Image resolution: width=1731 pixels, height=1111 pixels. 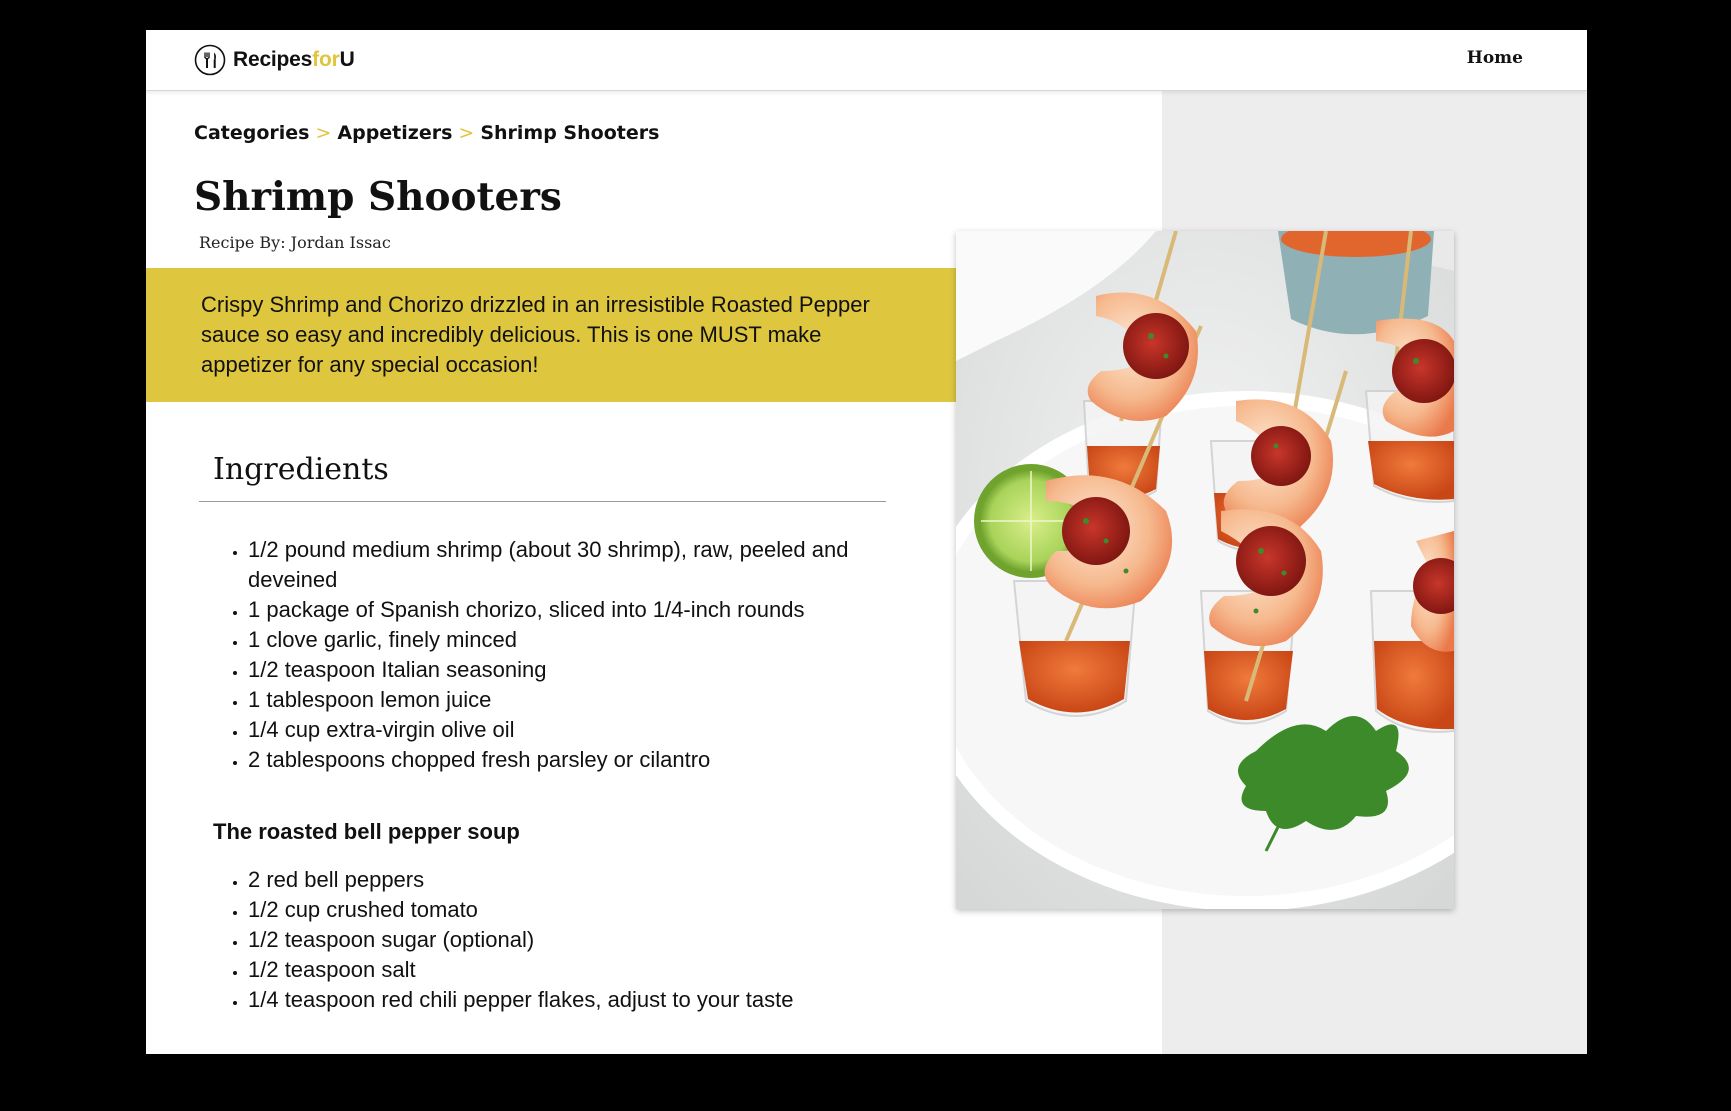 I want to click on nav-home-link: Home, so click(x=1495, y=58).